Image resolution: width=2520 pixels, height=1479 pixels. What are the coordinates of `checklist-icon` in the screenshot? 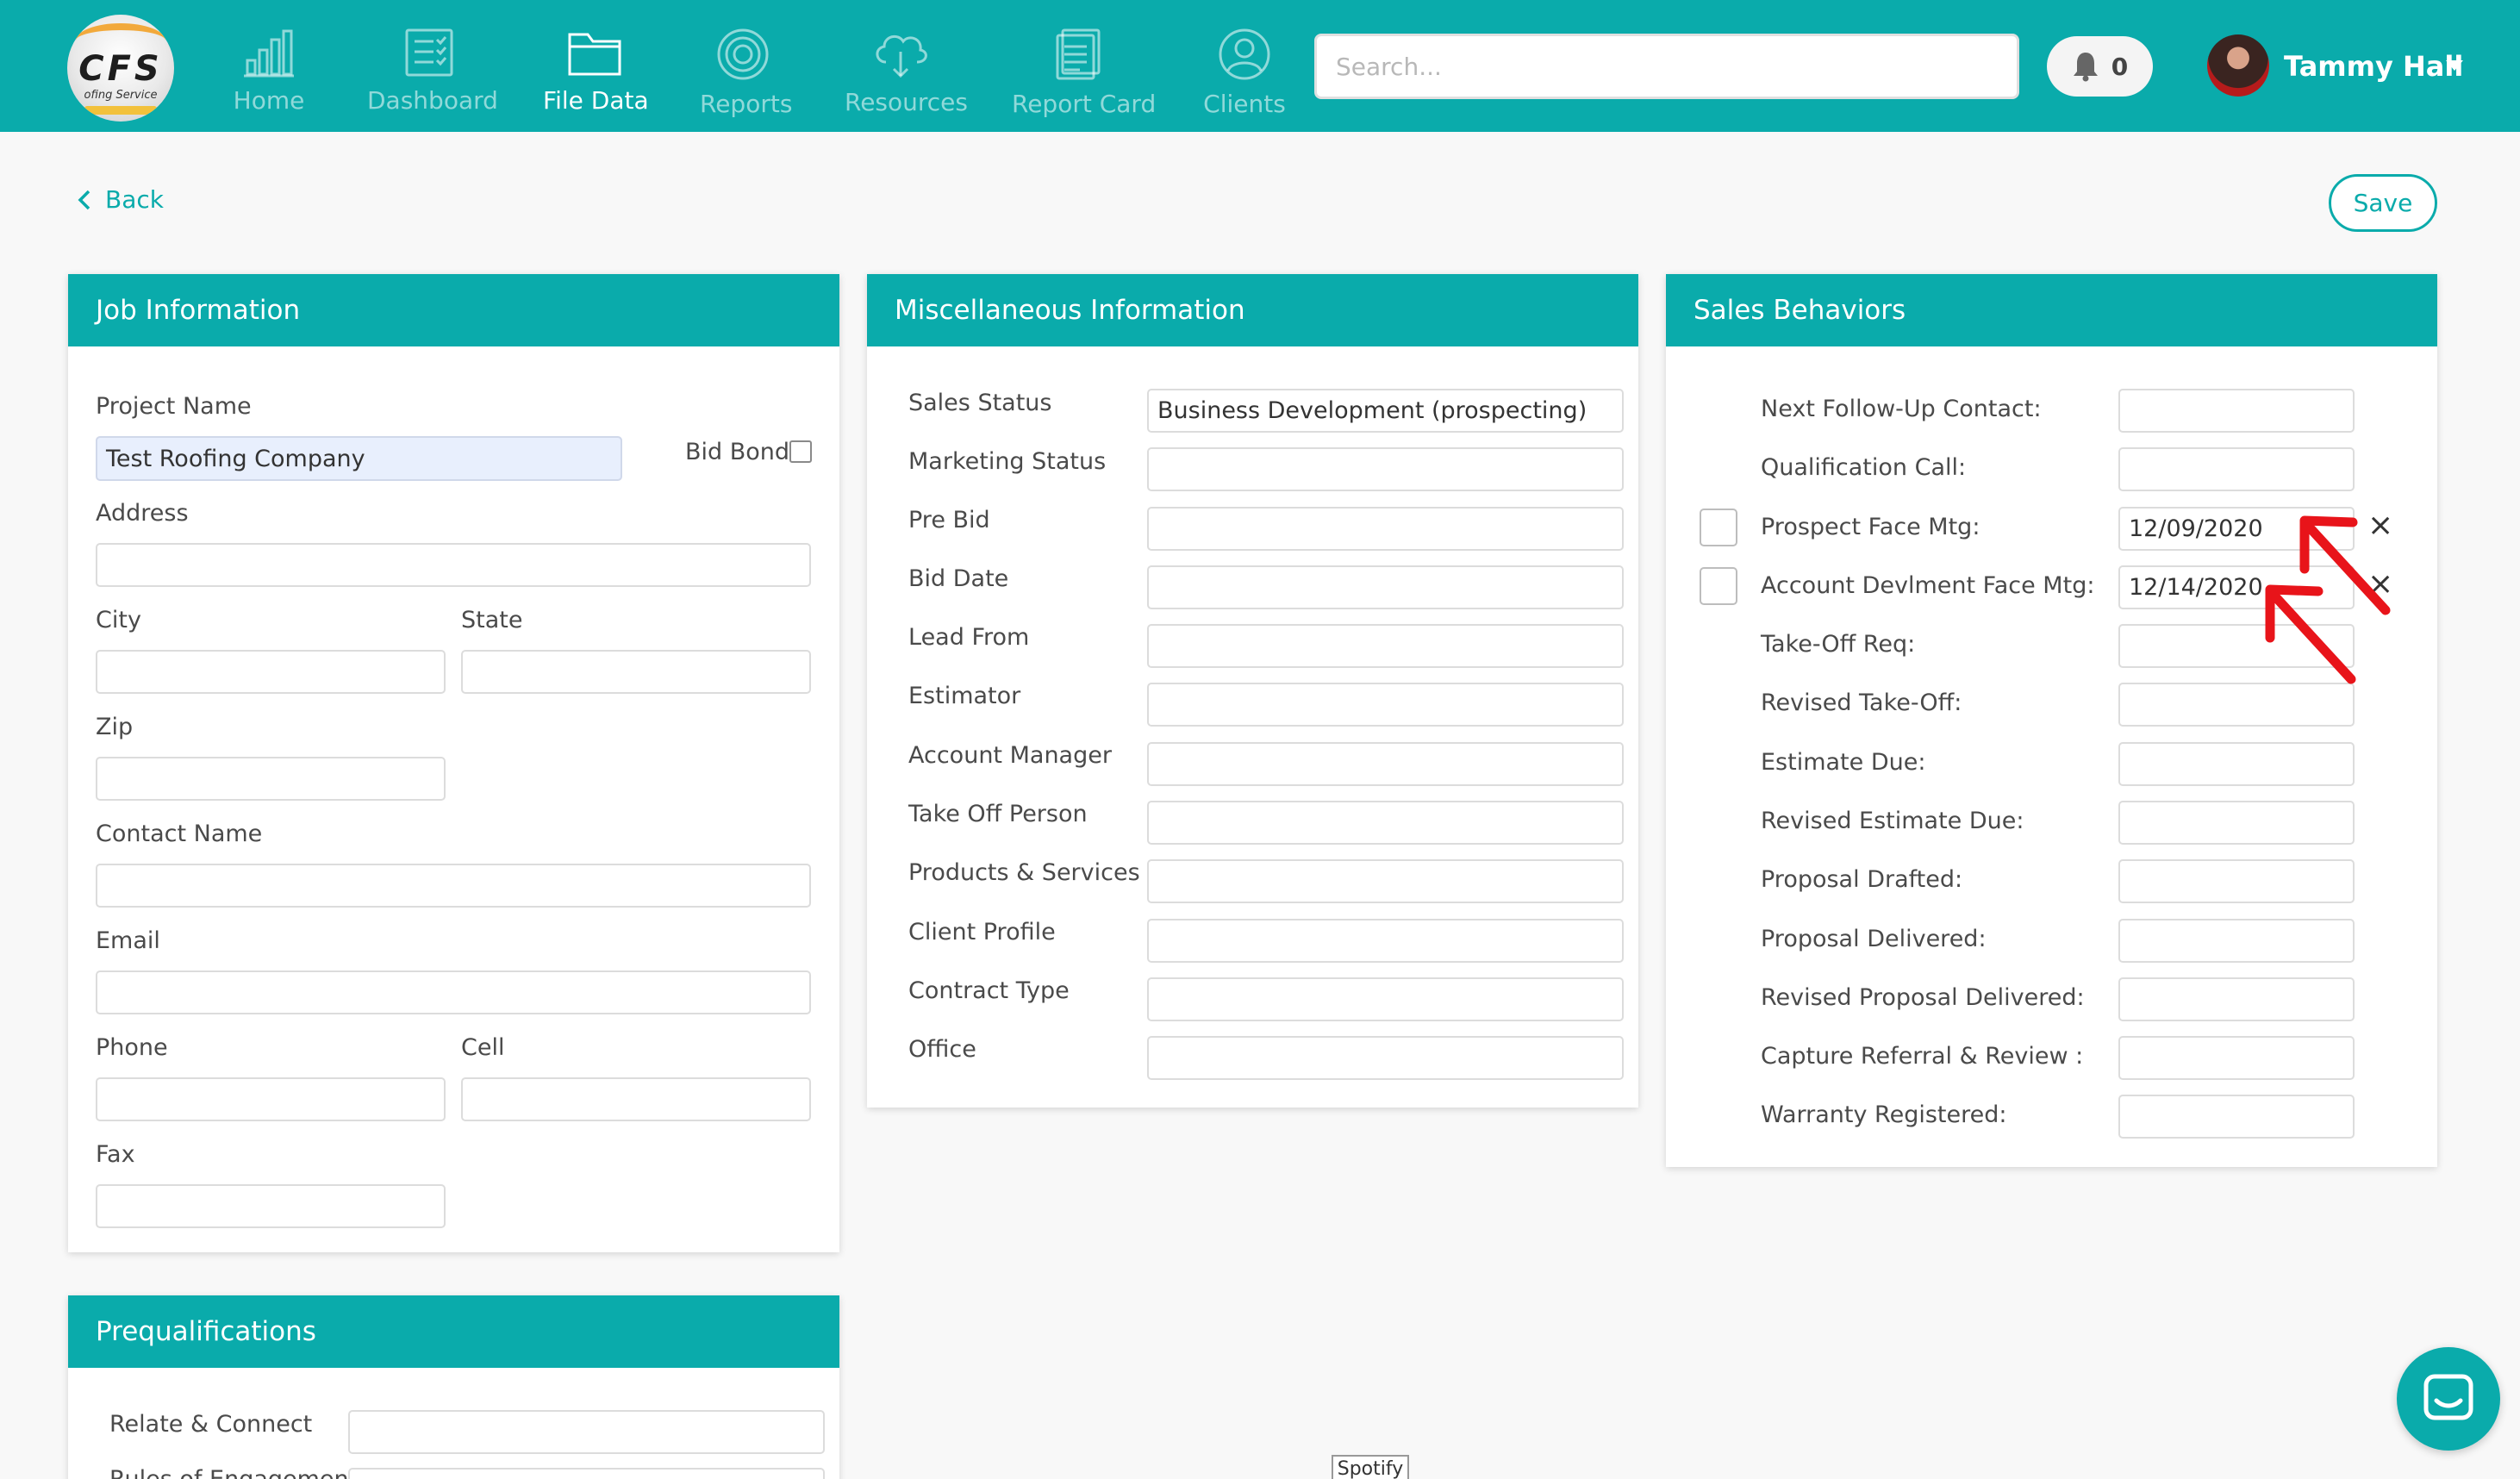 It's located at (429, 52).